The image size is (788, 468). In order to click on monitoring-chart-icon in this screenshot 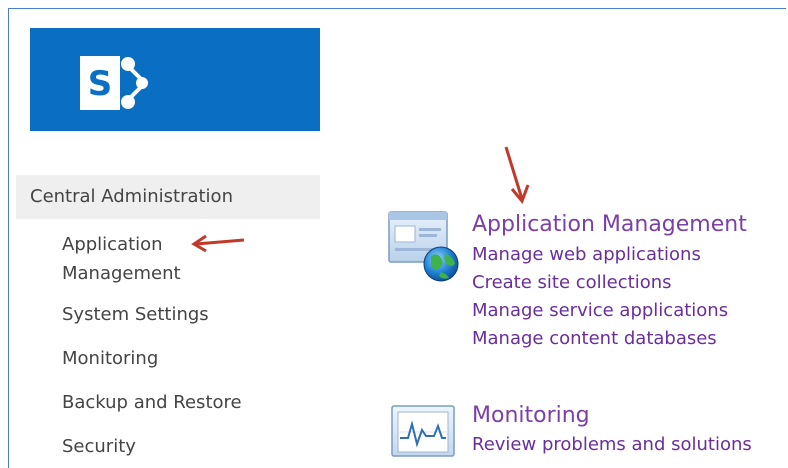, I will do `click(424, 434)`.